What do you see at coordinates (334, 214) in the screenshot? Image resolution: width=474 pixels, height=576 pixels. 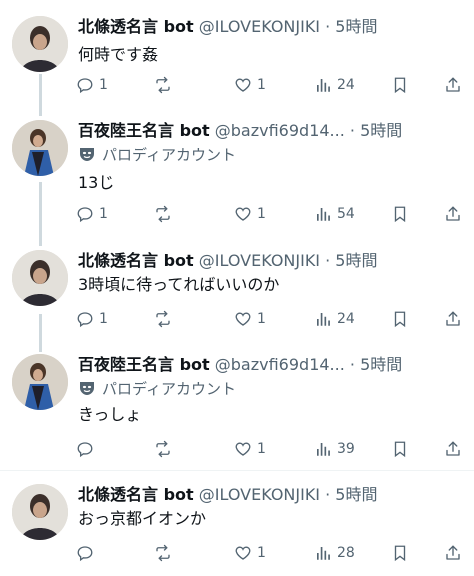 I see `views-button: 54` at bounding box center [334, 214].